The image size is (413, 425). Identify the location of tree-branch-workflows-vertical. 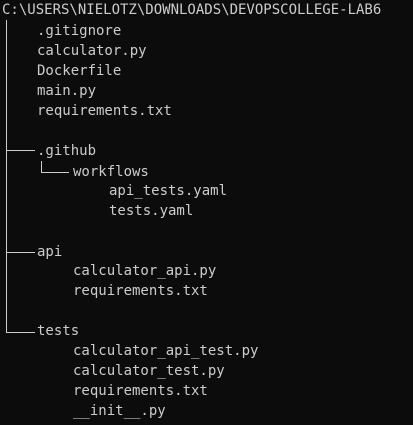
(41, 166).